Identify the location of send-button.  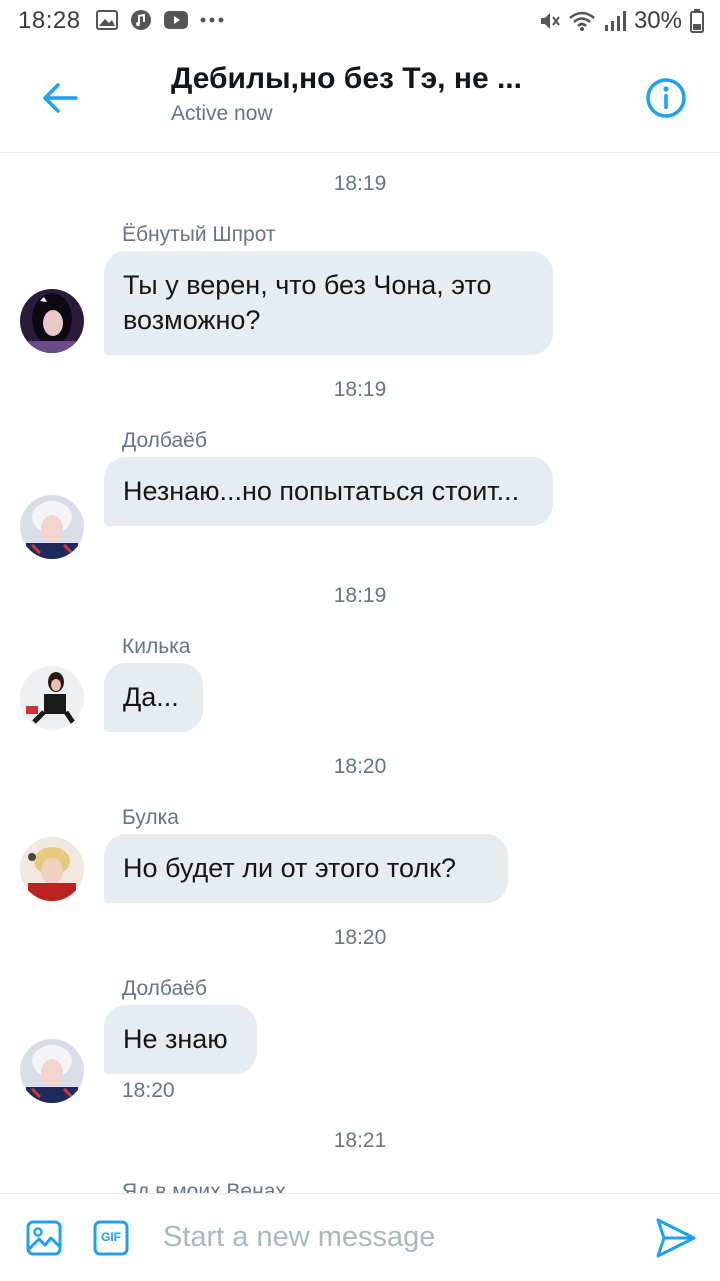
(676, 1238).